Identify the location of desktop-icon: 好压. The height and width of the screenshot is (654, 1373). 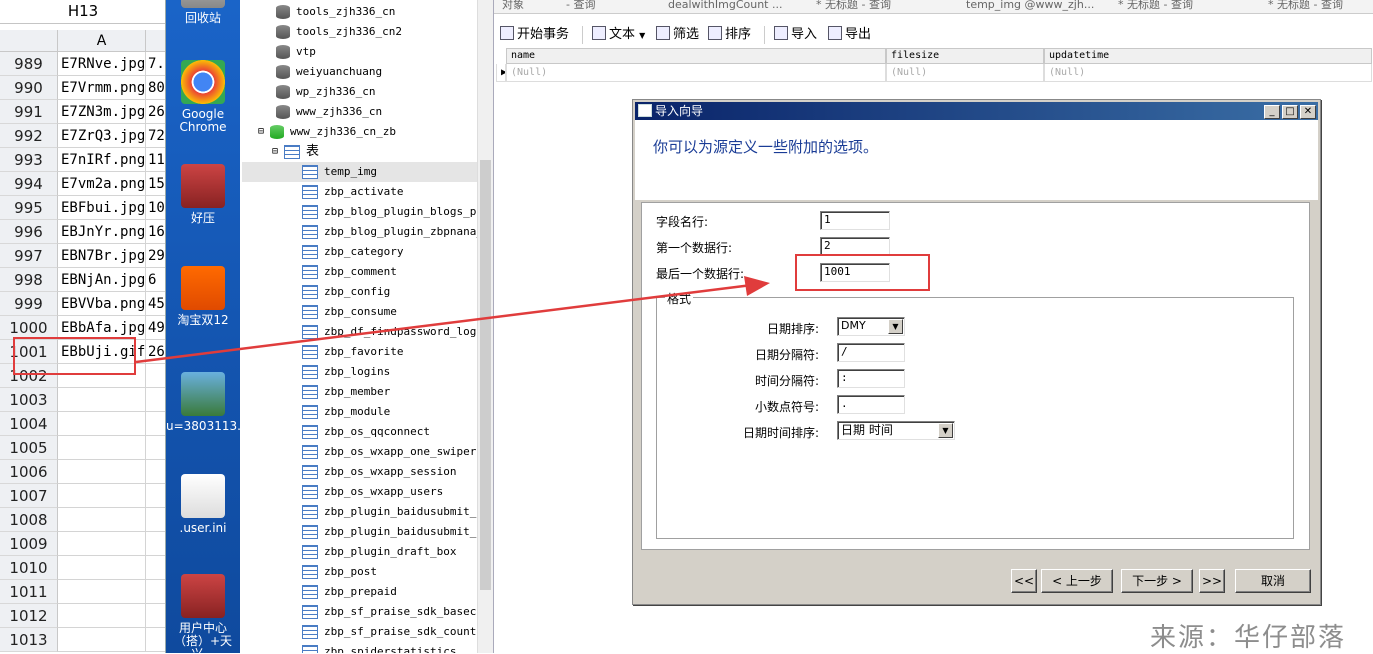
(203, 194).